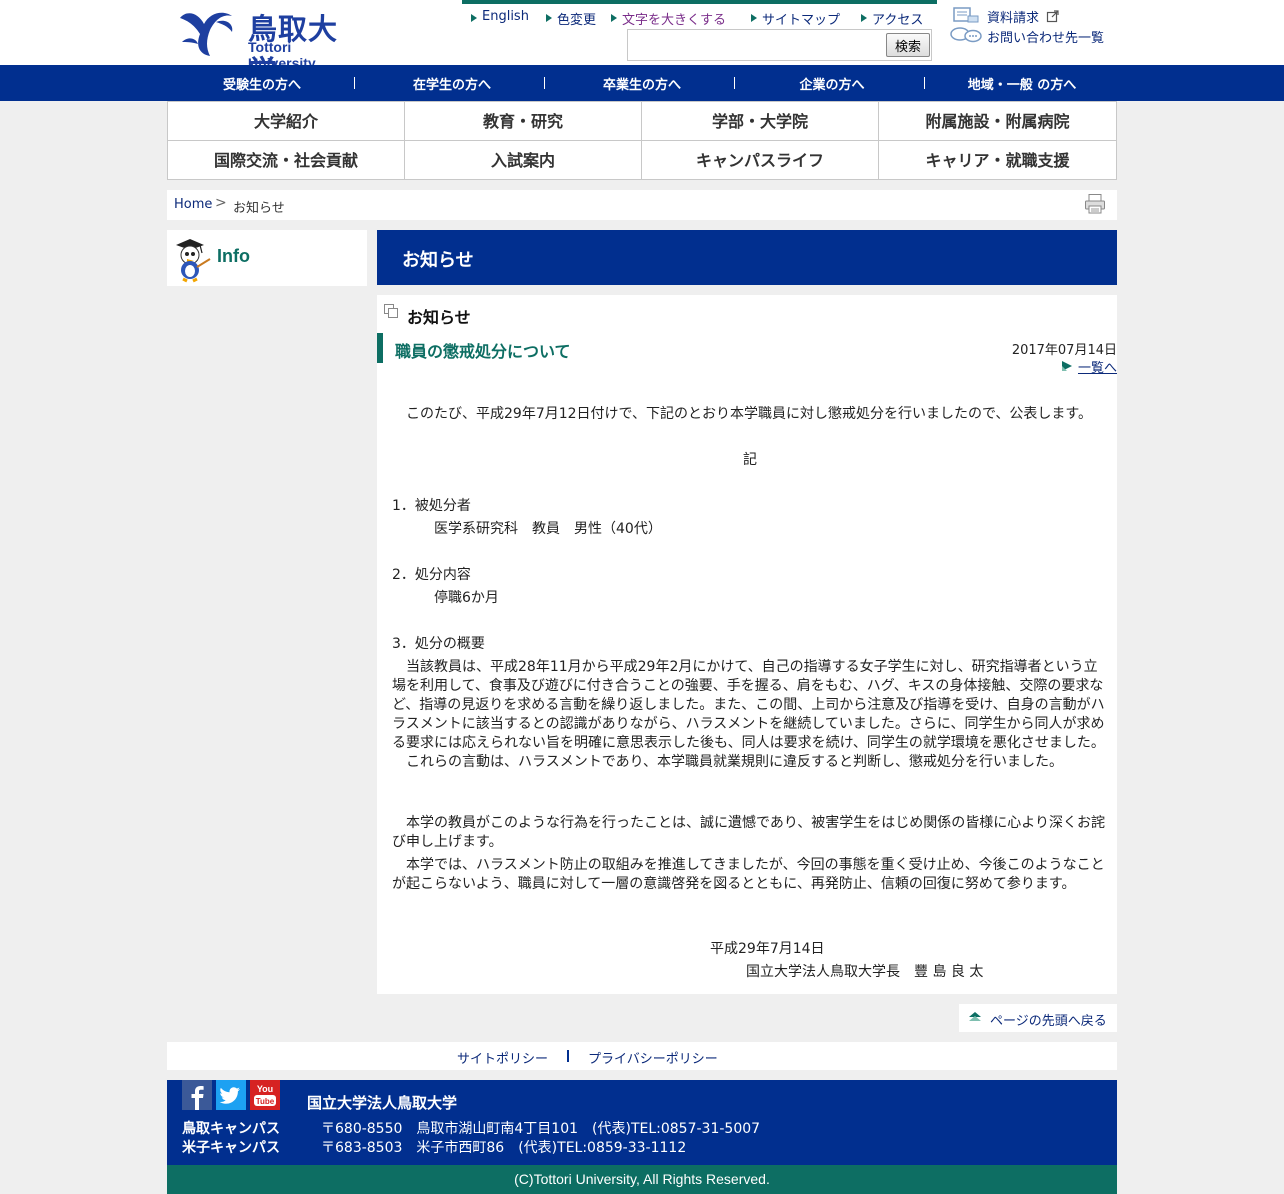 The width and height of the screenshot is (1284, 1194). Describe the element at coordinates (523, 160) in the screenshot. I see `menu-admissions: 入試案内` at that location.